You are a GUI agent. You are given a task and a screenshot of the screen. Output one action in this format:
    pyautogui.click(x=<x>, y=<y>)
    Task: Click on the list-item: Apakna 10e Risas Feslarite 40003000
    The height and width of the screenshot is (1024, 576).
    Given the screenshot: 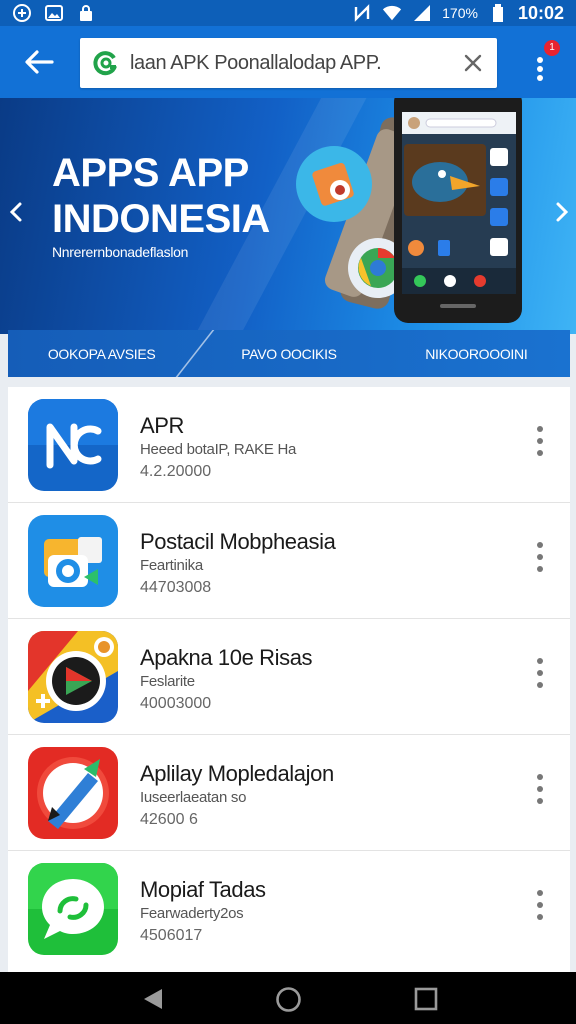 What is the action you would take?
    pyautogui.click(x=289, y=677)
    